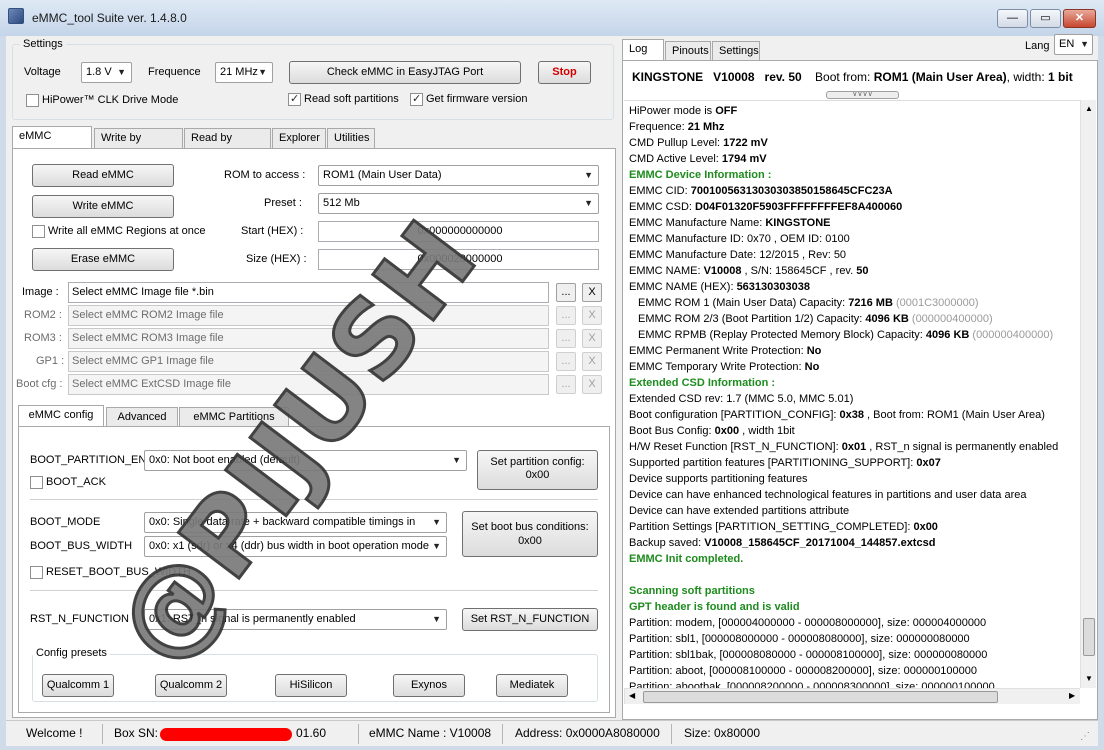 The image size is (1104, 750). What do you see at coordinates (283, 203) in the screenshot?
I see `preset-label: Preset :` at bounding box center [283, 203].